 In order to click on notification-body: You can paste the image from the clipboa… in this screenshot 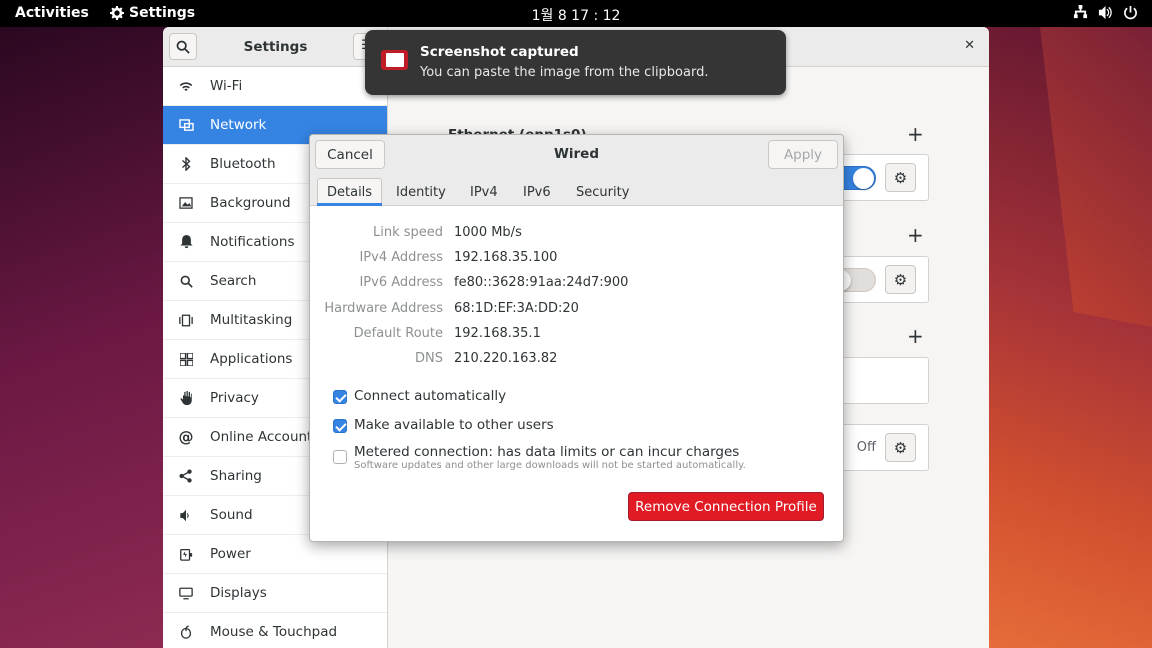, I will do `click(564, 72)`.